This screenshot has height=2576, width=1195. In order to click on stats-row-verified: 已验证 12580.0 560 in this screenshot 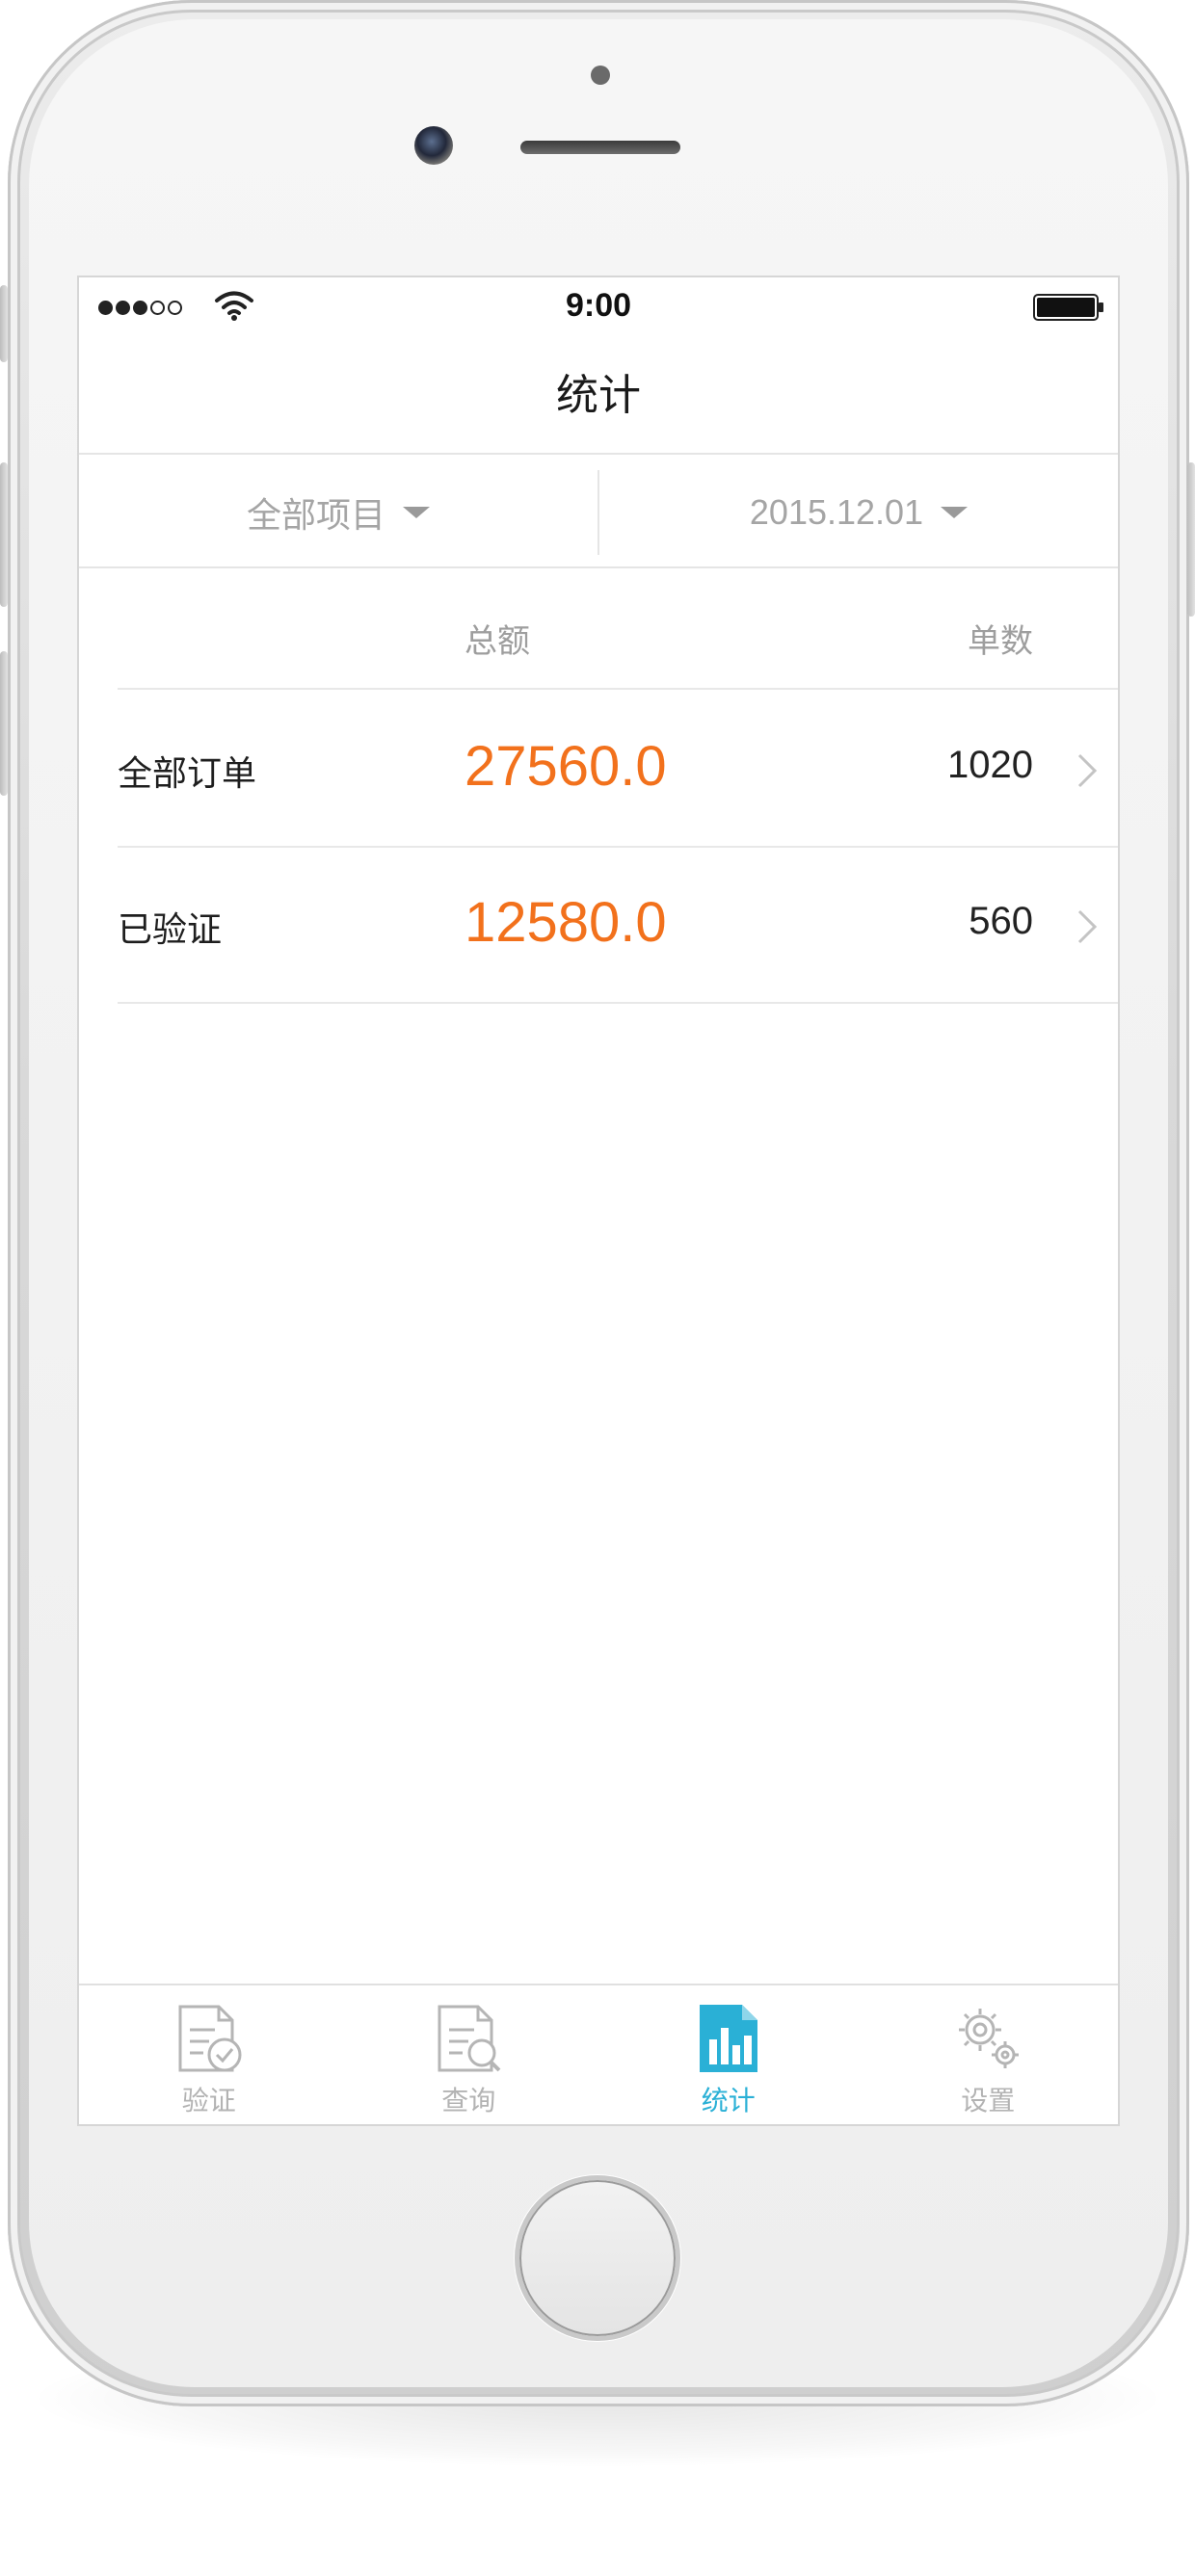, I will do `click(618, 926)`.